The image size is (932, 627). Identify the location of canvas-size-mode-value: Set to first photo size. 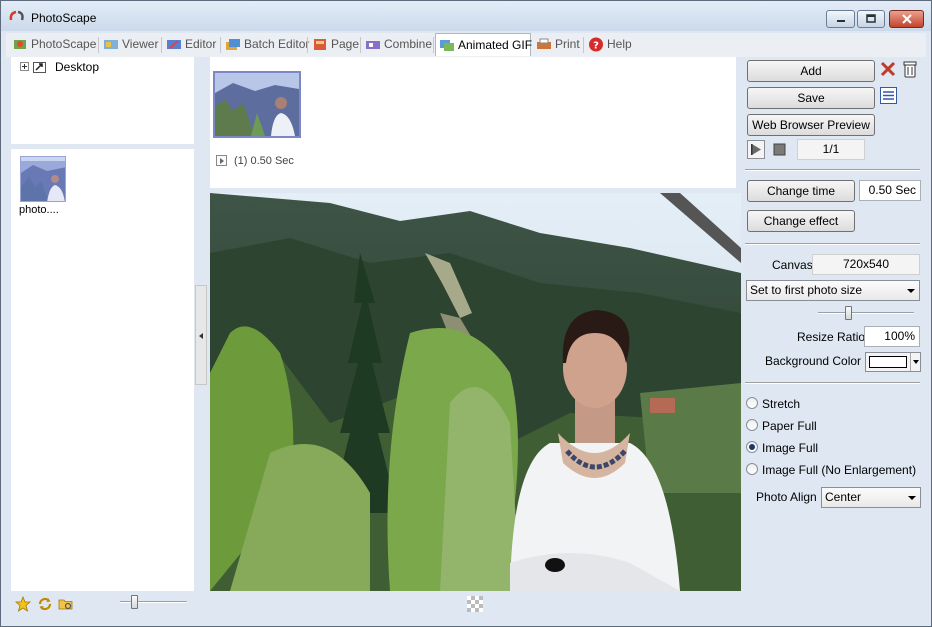
(806, 290).